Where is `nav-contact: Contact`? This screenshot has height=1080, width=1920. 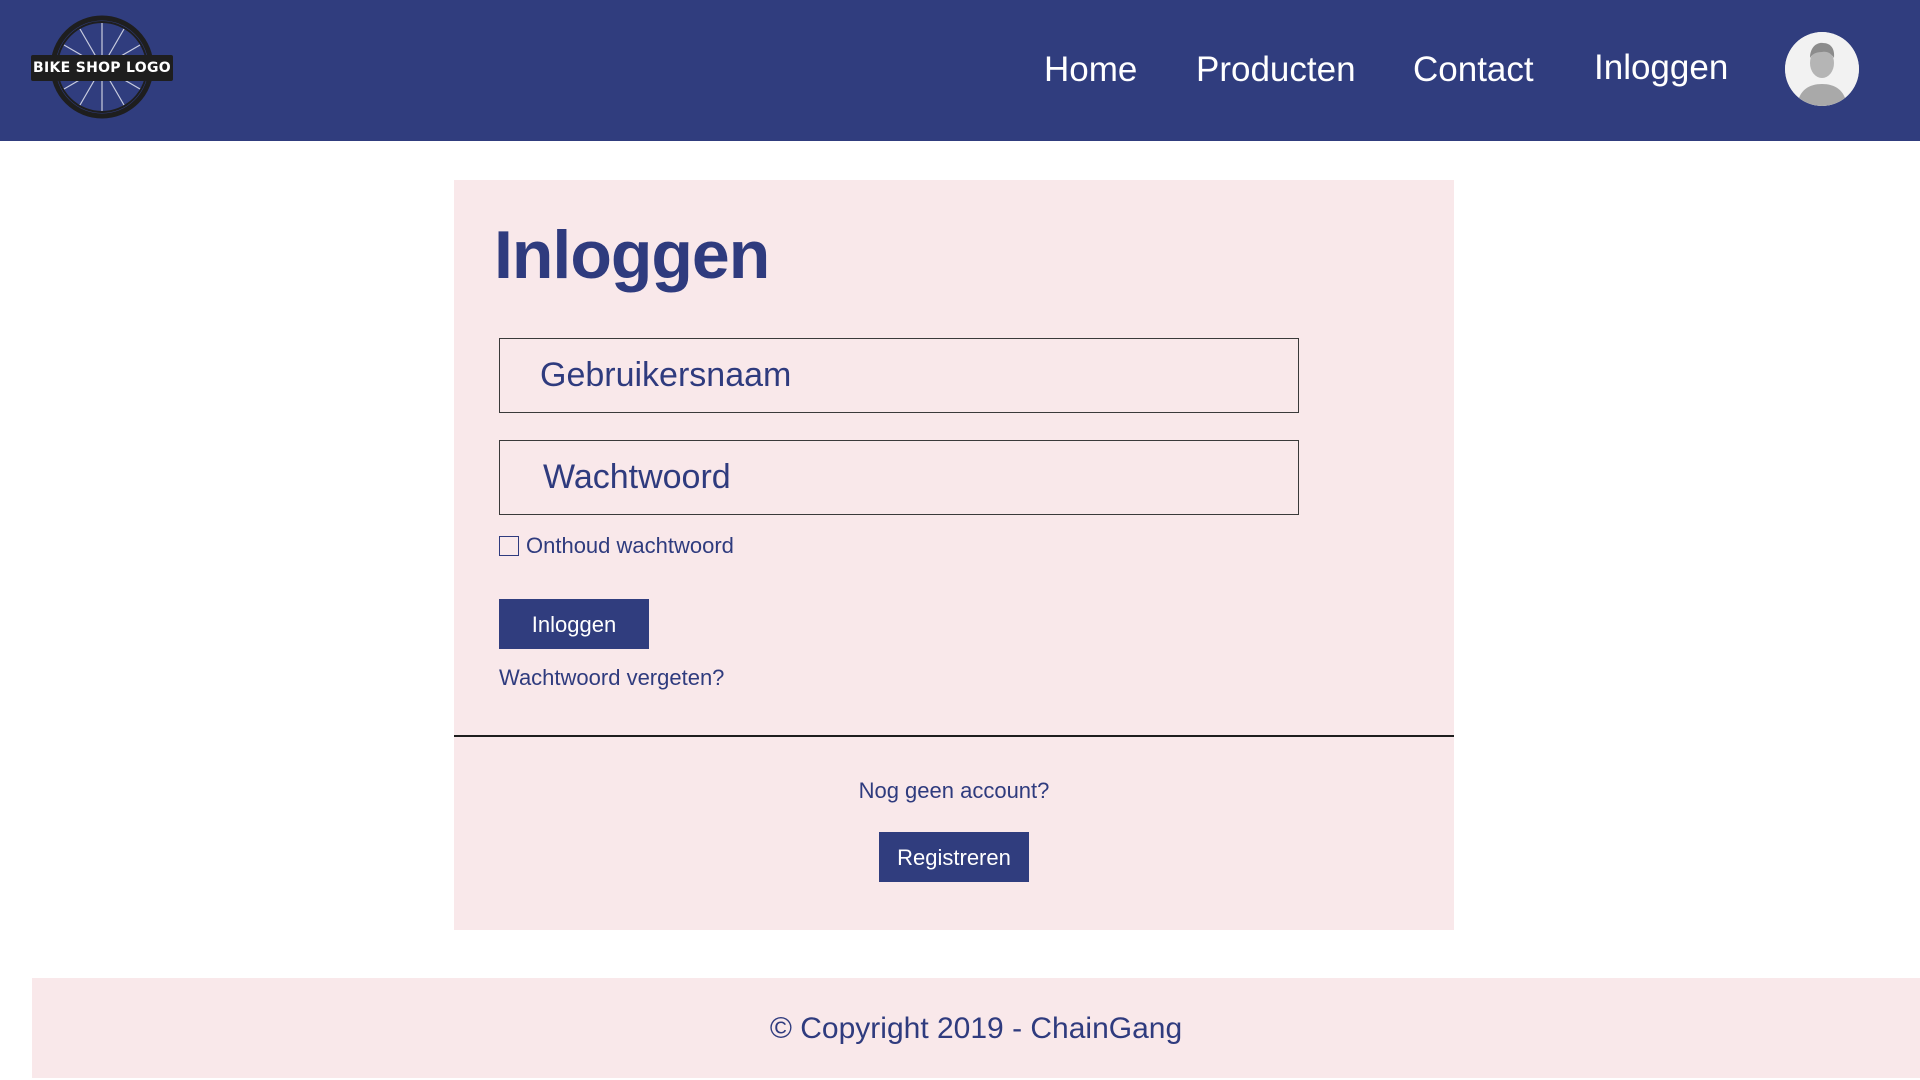 nav-contact: Contact is located at coordinates (1473, 70).